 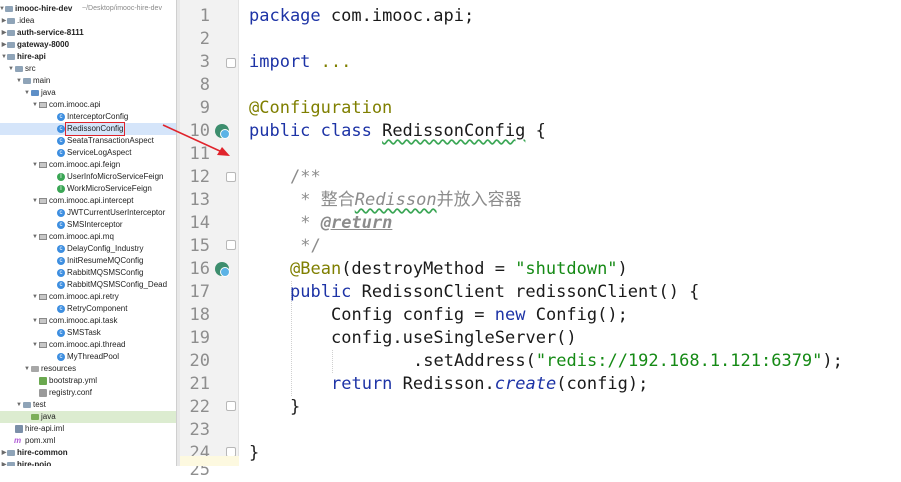 I want to click on tree-item-file: bootstrap.yml, so click(x=88, y=381).